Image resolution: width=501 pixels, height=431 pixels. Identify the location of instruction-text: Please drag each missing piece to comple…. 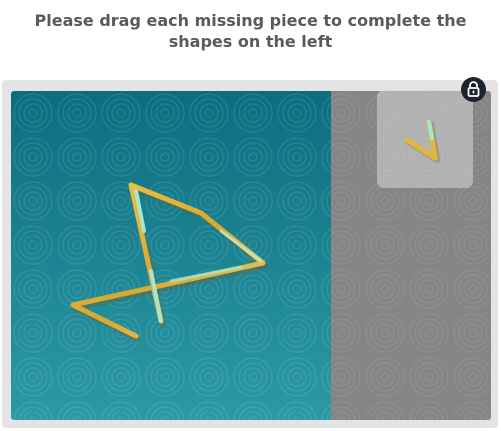
(250, 31).